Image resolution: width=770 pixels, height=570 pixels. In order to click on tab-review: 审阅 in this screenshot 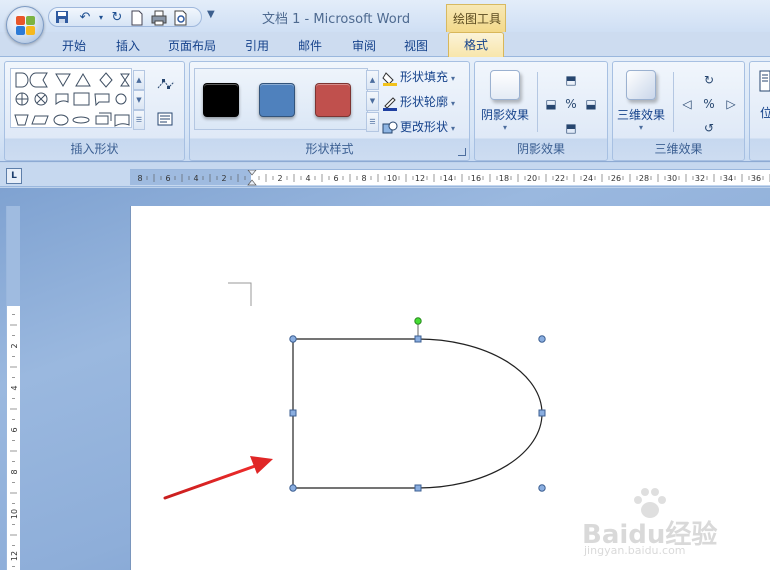, I will do `click(364, 45)`.